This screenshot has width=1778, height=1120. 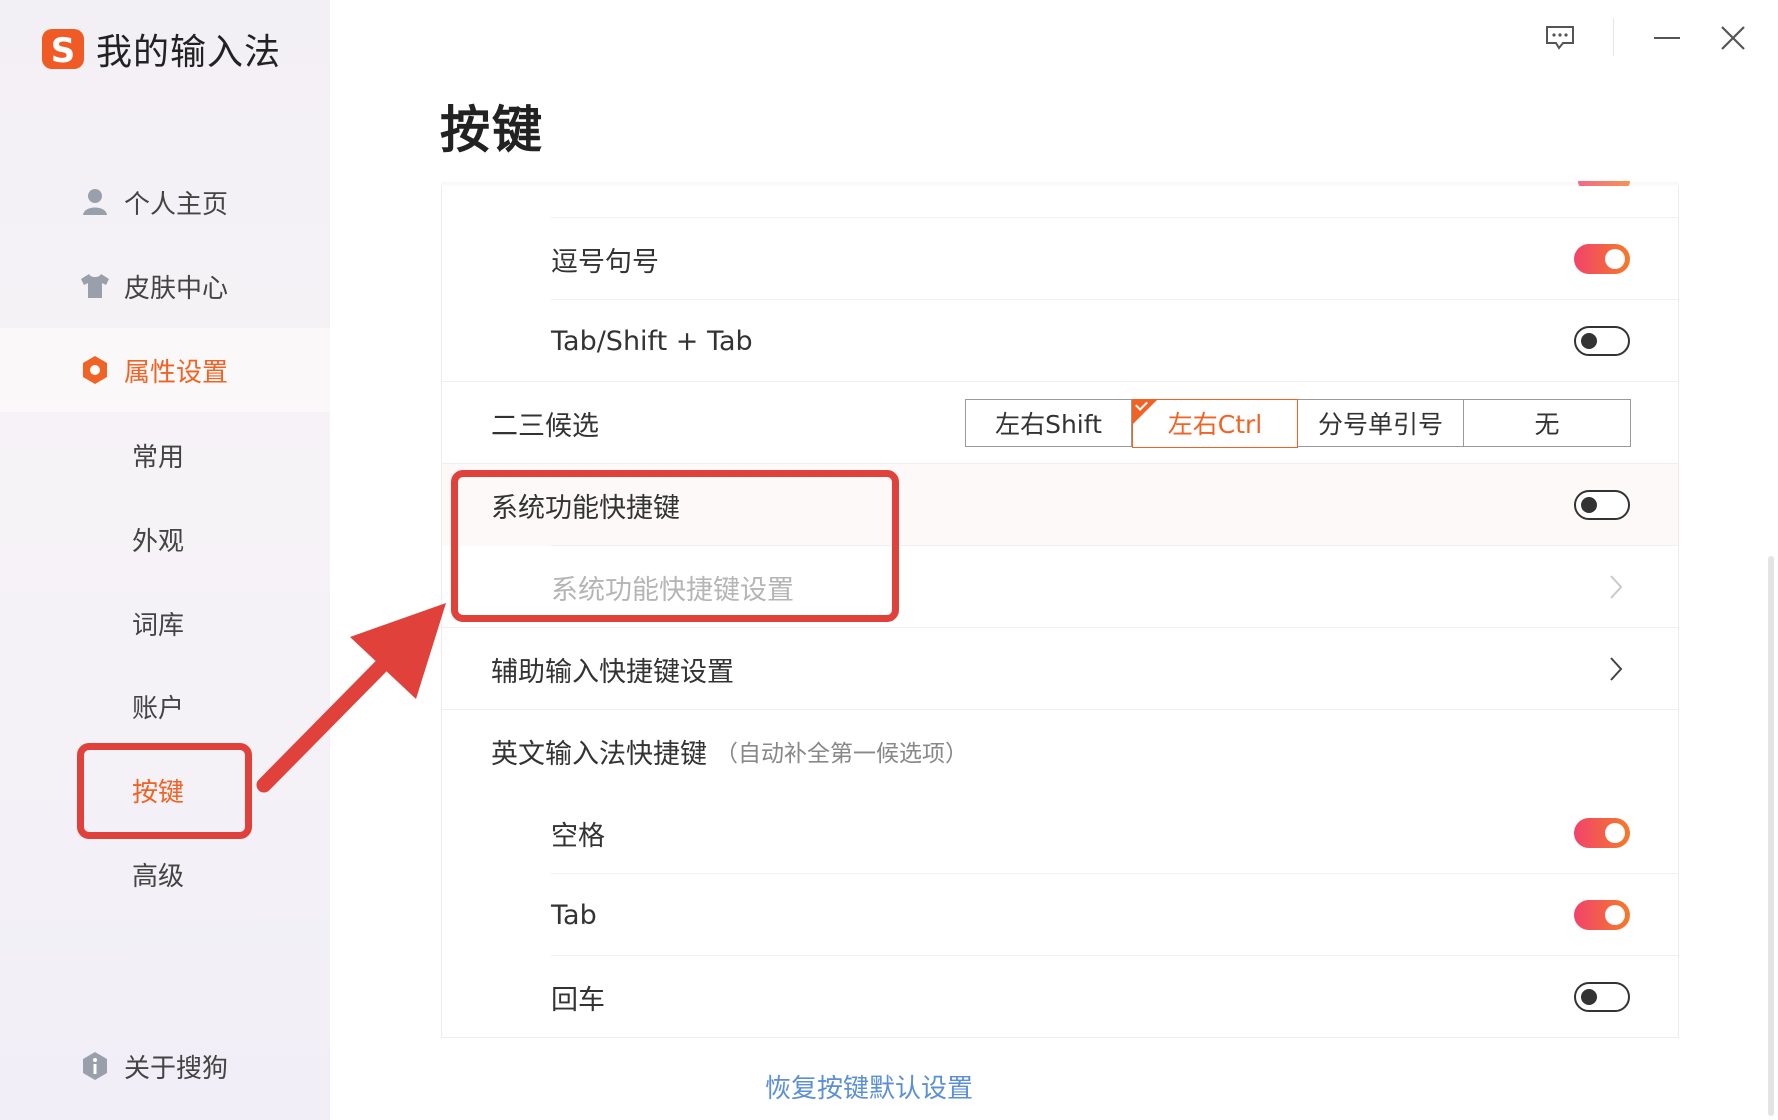 What do you see at coordinates (158, 876) in the screenshot?
I see `sidebar-subitem-label: 高级` at bounding box center [158, 876].